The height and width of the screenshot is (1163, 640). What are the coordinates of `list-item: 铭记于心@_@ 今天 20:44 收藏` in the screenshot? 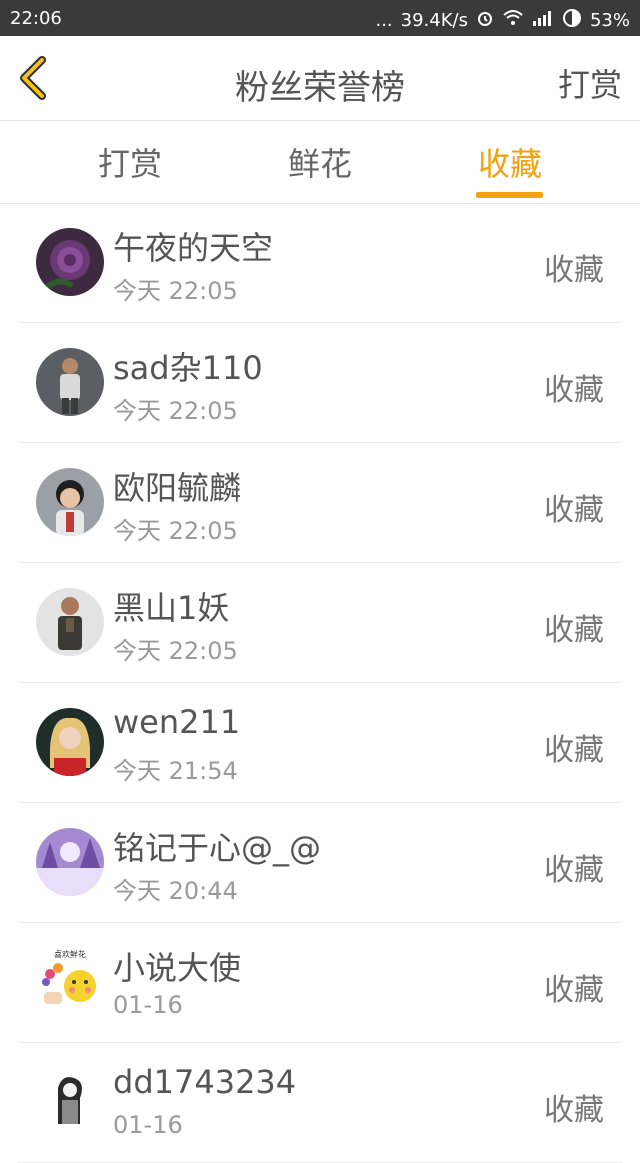 It's located at (320, 863).